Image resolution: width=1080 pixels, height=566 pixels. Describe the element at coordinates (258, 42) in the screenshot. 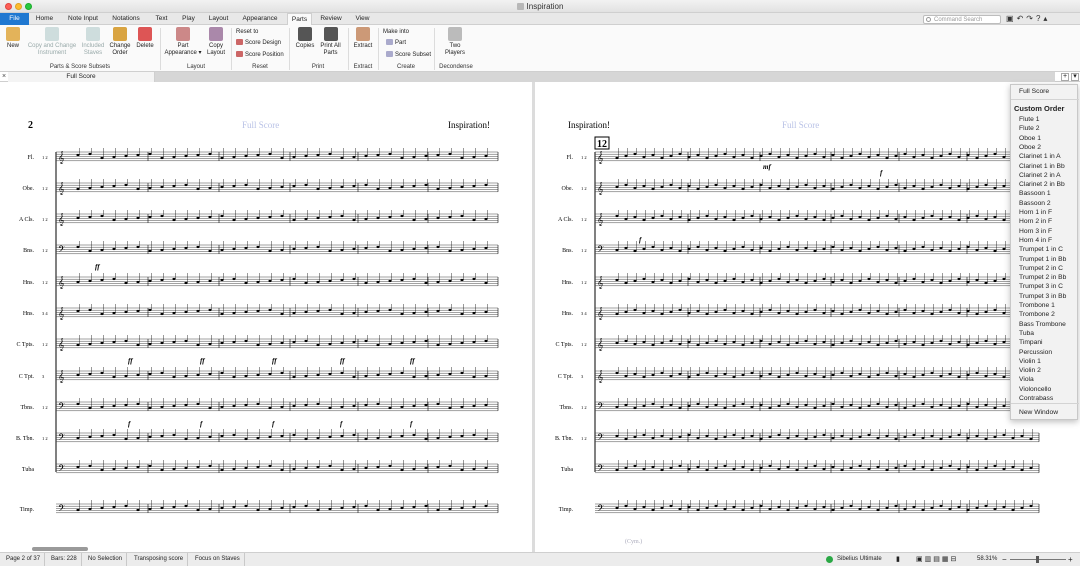

I see `reset-score-design-button: Score Design` at that location.